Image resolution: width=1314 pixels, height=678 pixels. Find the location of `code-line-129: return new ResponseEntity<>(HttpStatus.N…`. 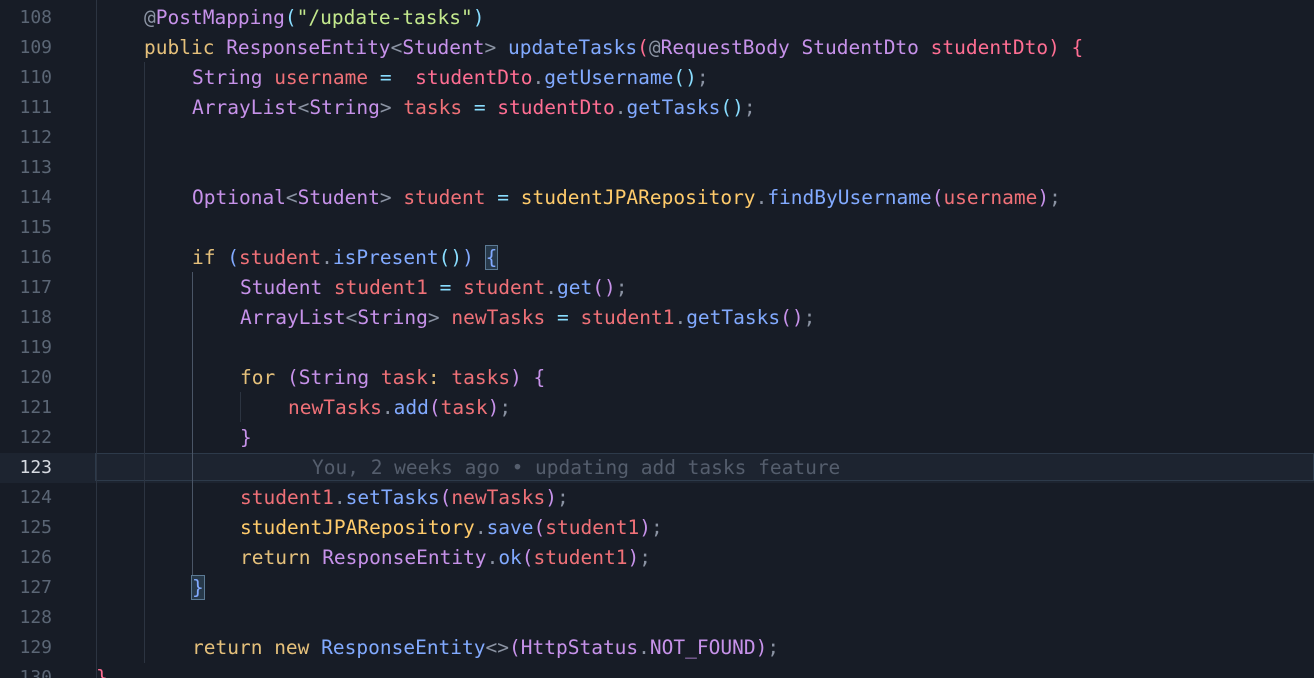

code-line-129: return new ResponseEntity<>(HttpStatus.N… is located at coordinates (485, 648).